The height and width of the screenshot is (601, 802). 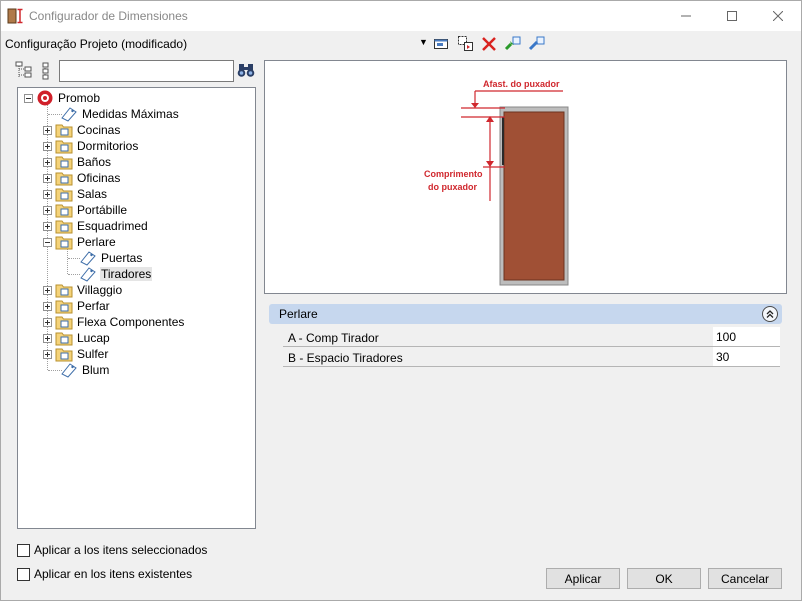 I want to click on import-icon, so click(x=537, y=44).